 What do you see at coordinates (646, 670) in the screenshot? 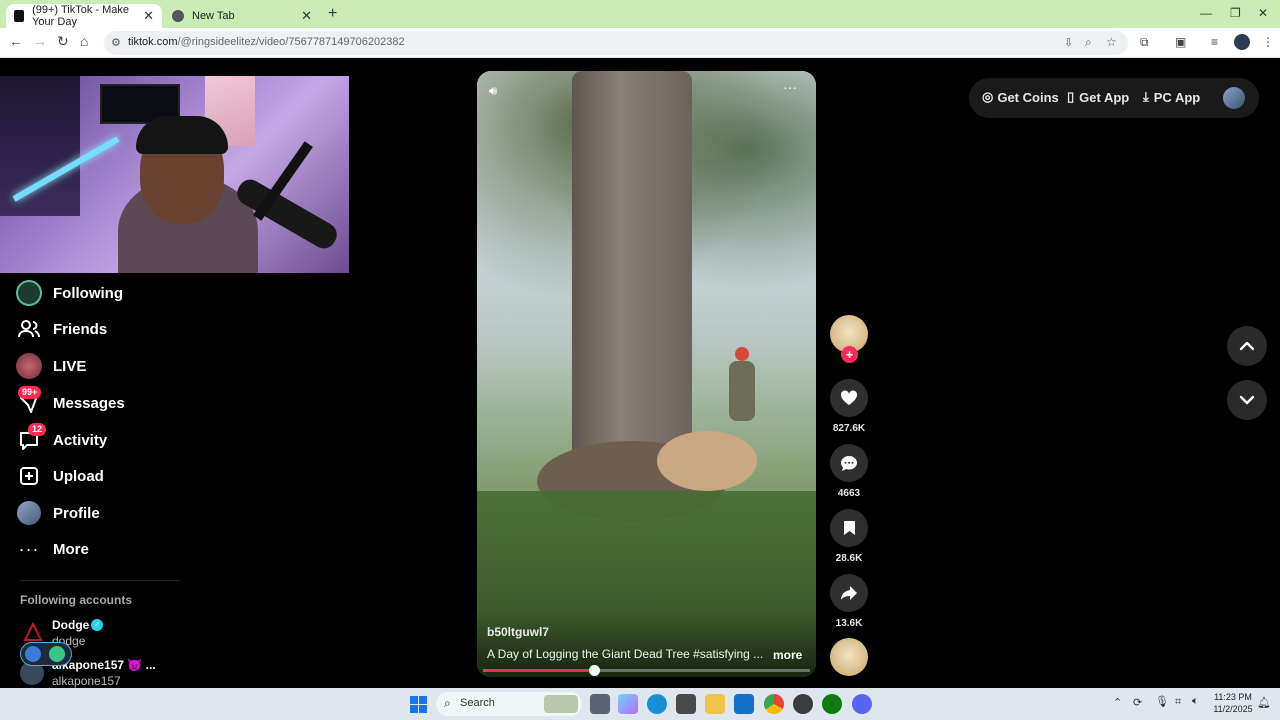
I see `video-progress-track` at bounding box center [646, 670].